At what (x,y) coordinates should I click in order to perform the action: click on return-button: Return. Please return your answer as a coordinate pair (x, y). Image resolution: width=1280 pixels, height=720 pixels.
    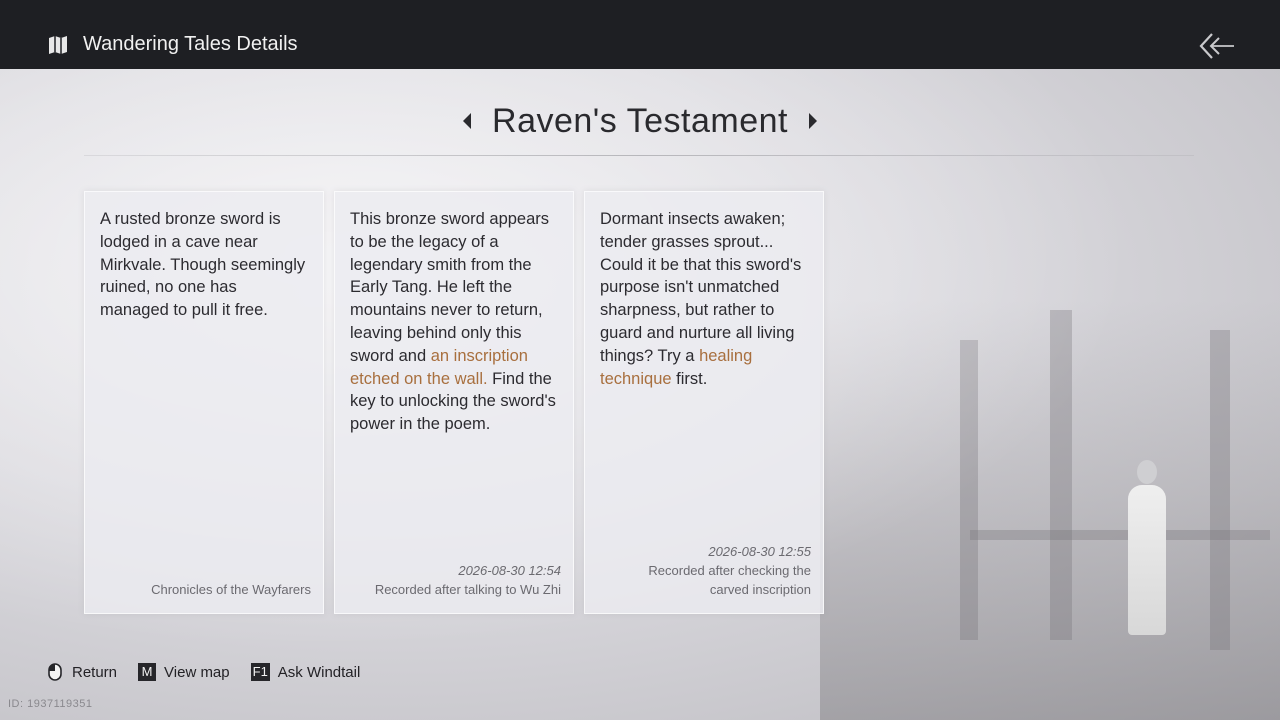
    Looking at the image, I should click on (82, 672).